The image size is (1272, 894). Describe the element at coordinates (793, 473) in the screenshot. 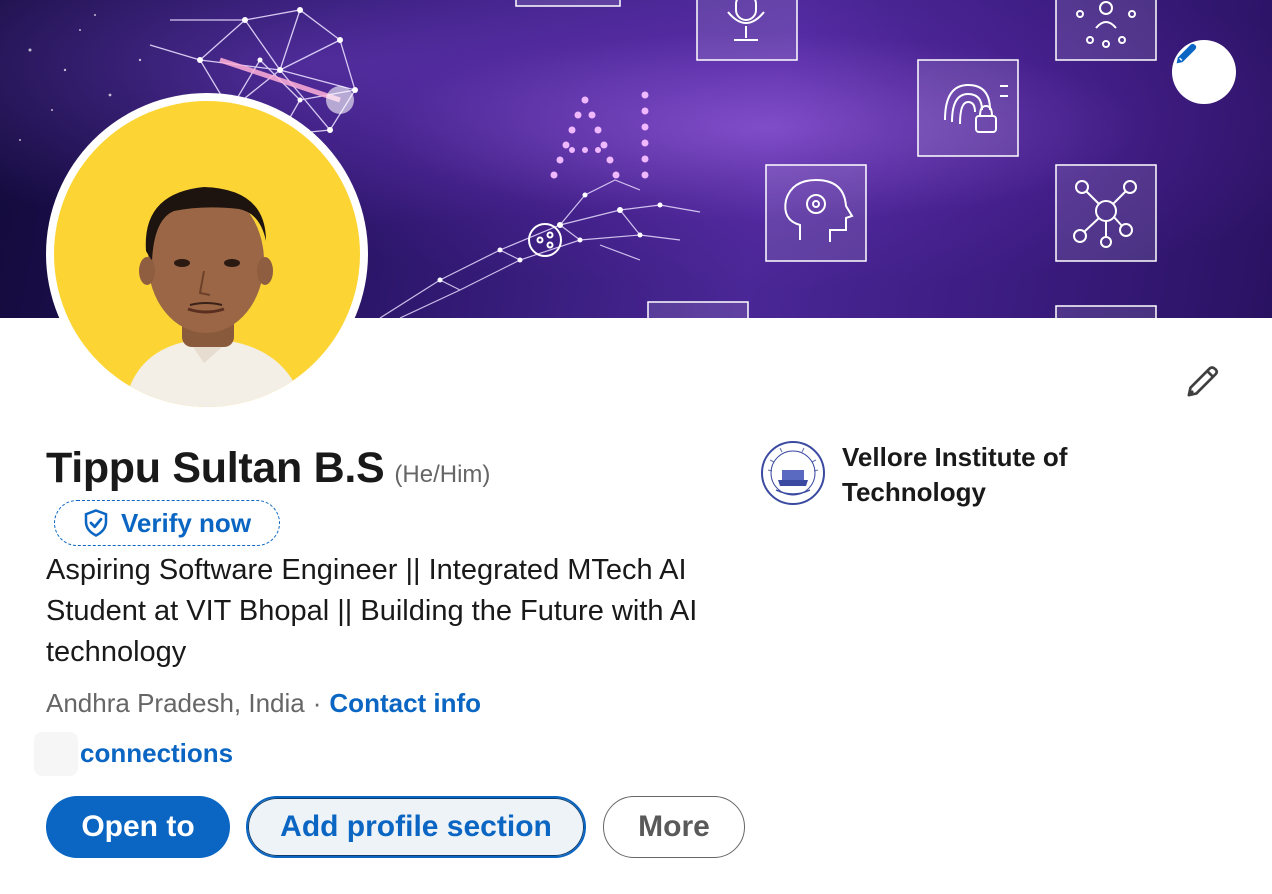

I see `vit-logo-icon` at that location.